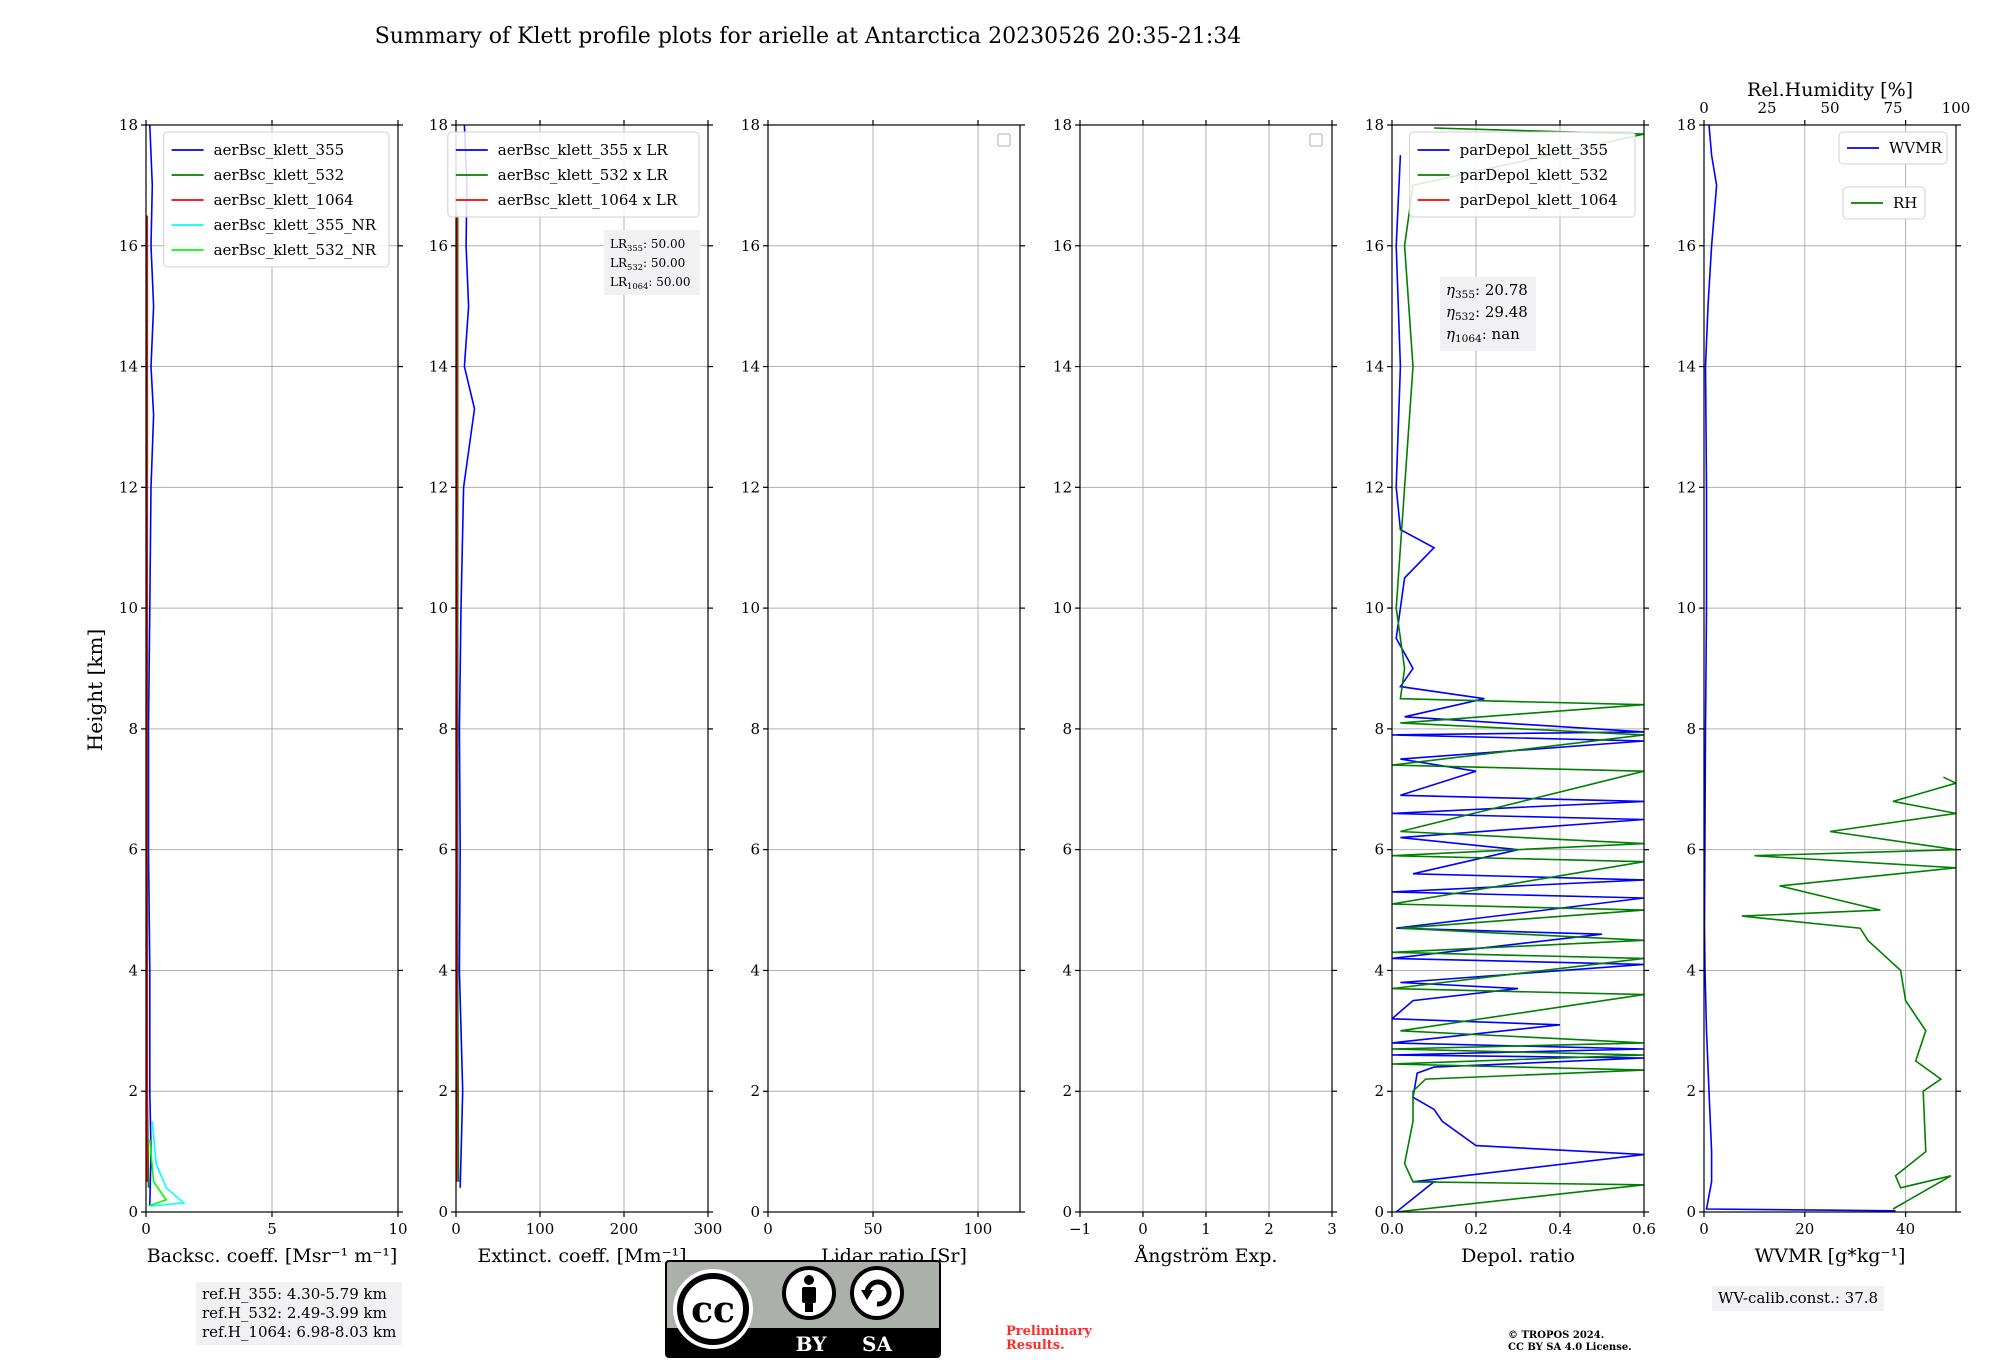  What do you see at coordinates (1704, 108) in the screenshot?
I see `x2-tick-label: 0` at bounding box center [1704, 108].